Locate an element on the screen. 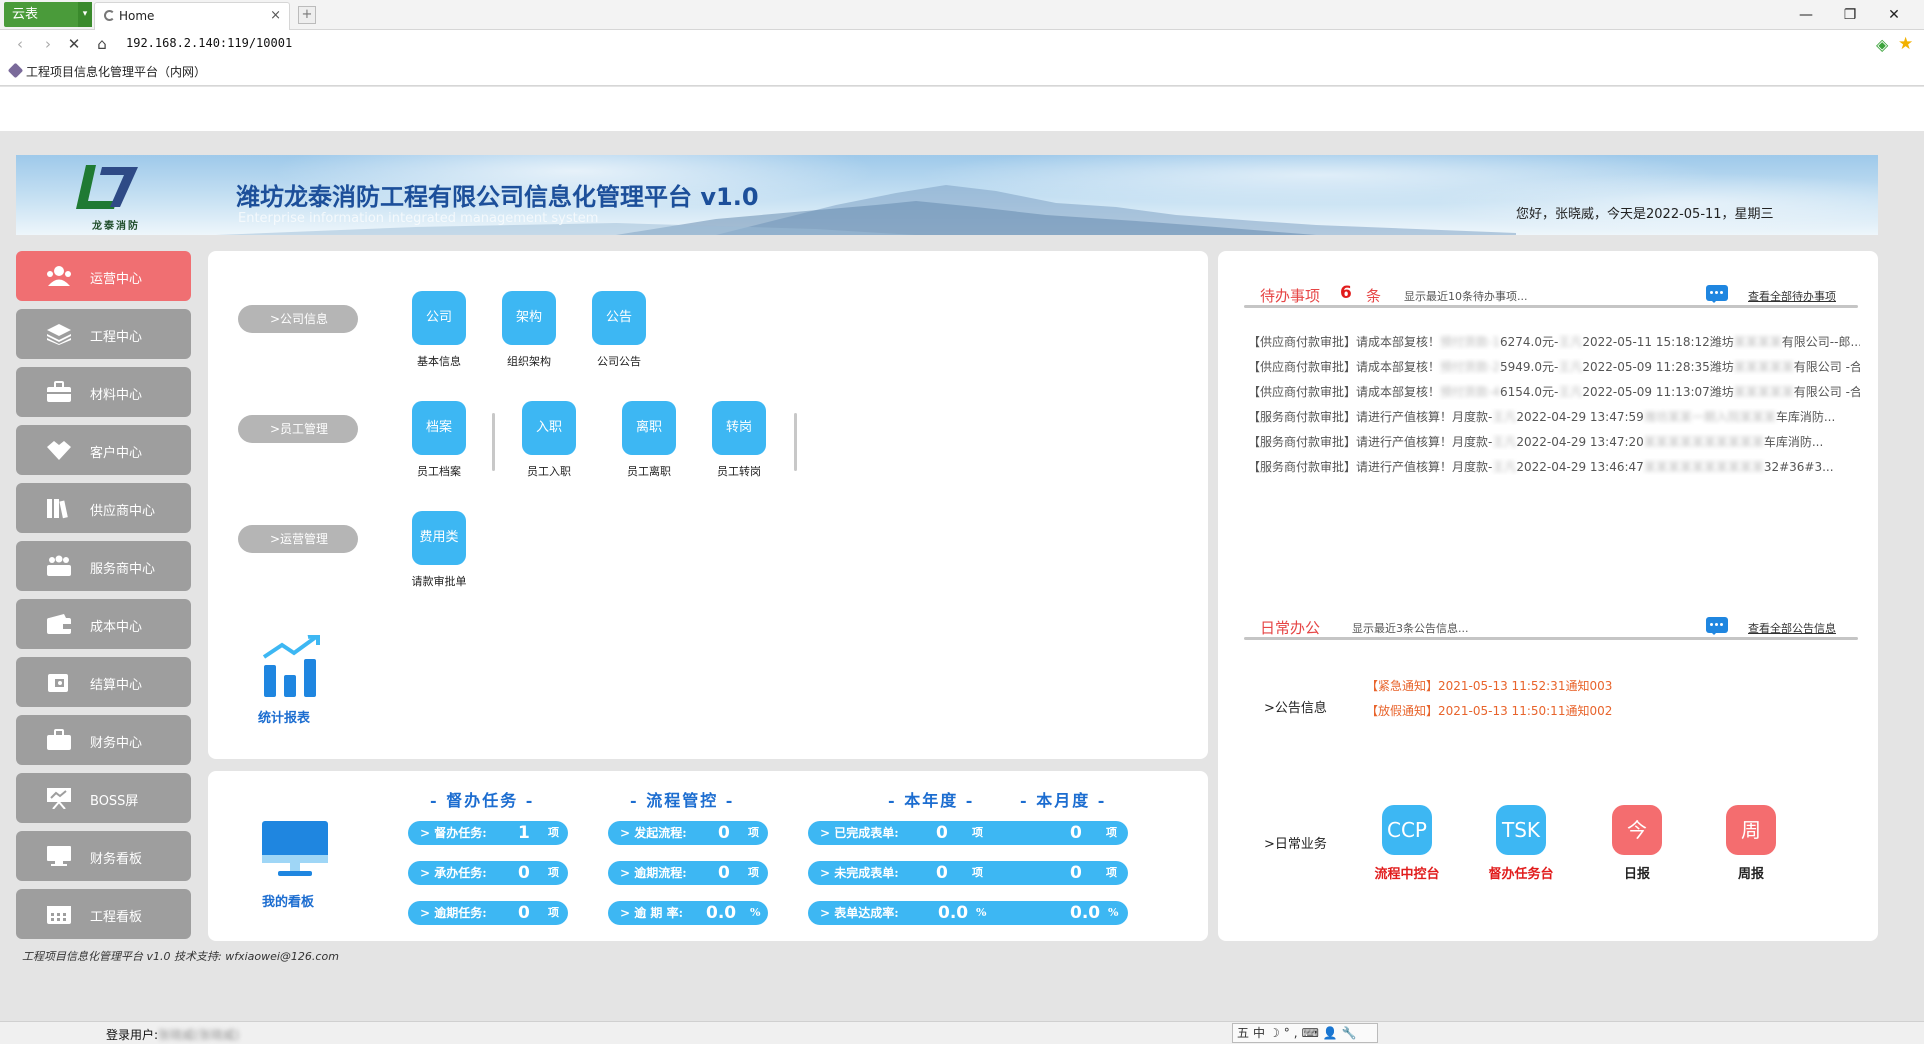 Image resolution: width=1924 pixels, height=1044 pixels. handshake-icon is located at coordinates (59, 450).